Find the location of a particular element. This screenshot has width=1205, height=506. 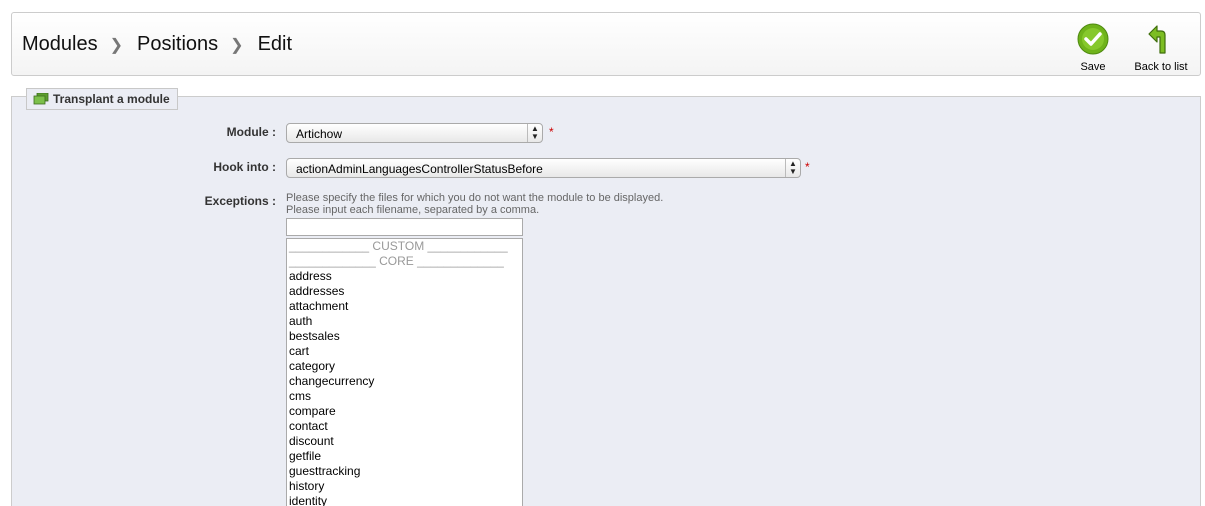

list-item: changecurrency is located at coordinates (405, 381).